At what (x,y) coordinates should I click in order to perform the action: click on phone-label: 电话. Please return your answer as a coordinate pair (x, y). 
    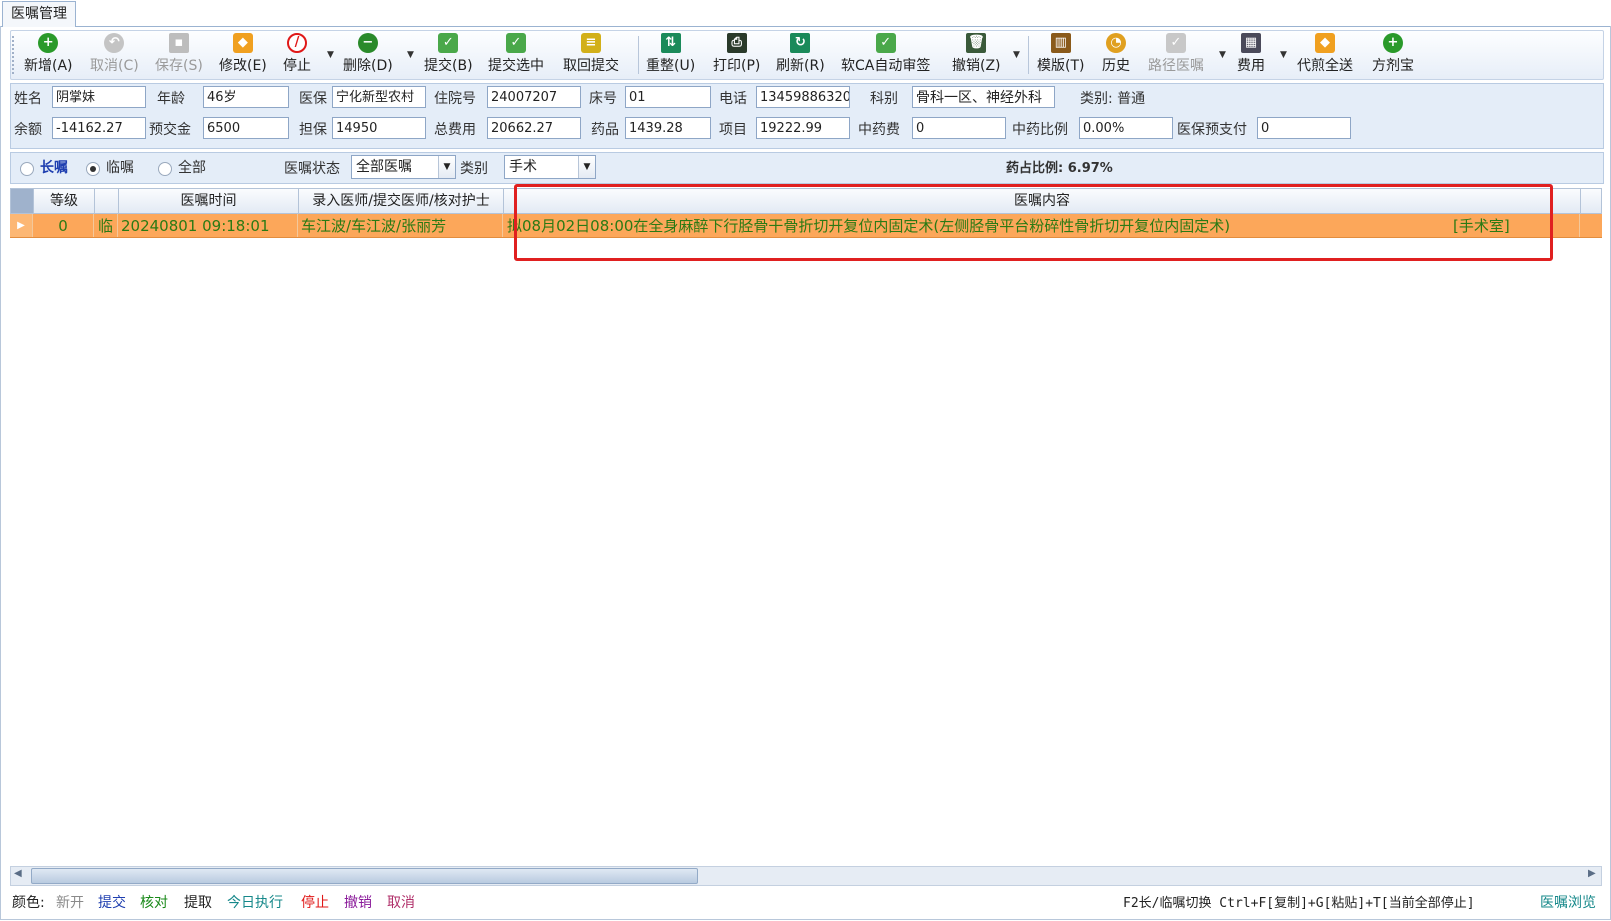
    Looking at the image, I should click on (733, 99).